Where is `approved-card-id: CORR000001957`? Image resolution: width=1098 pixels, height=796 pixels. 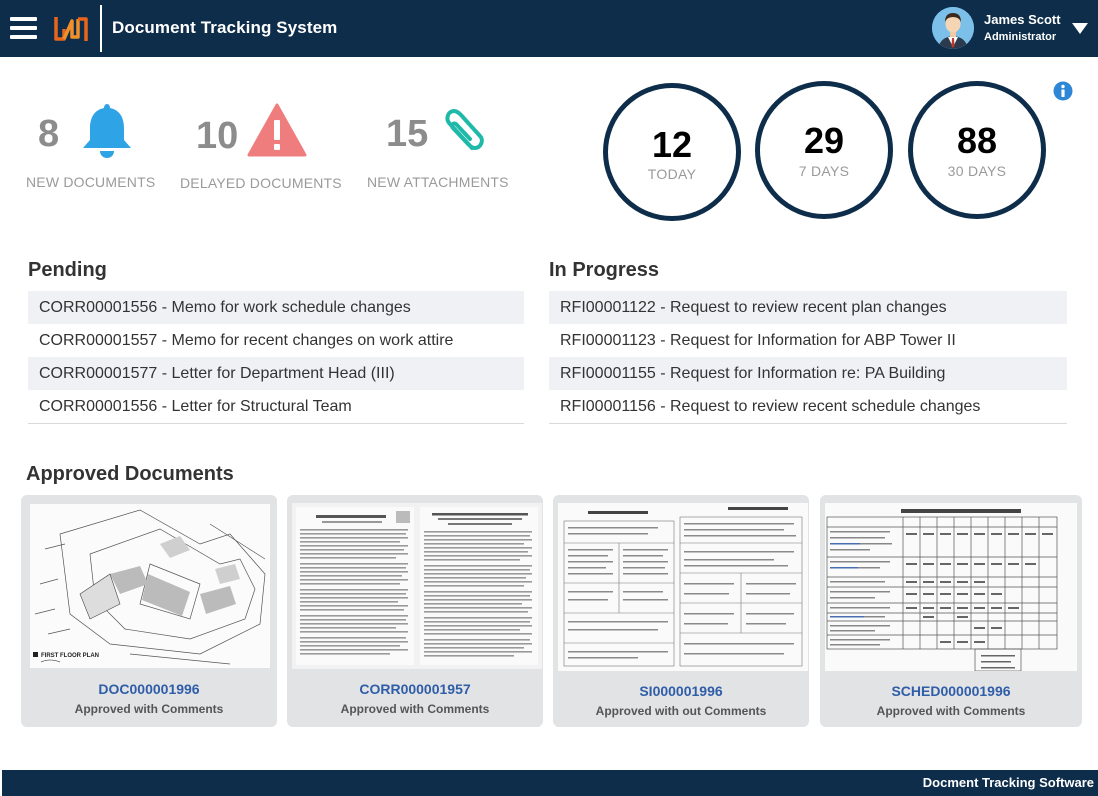 approved-card-id: CORR000001957 is located at coordinates (415, 689).